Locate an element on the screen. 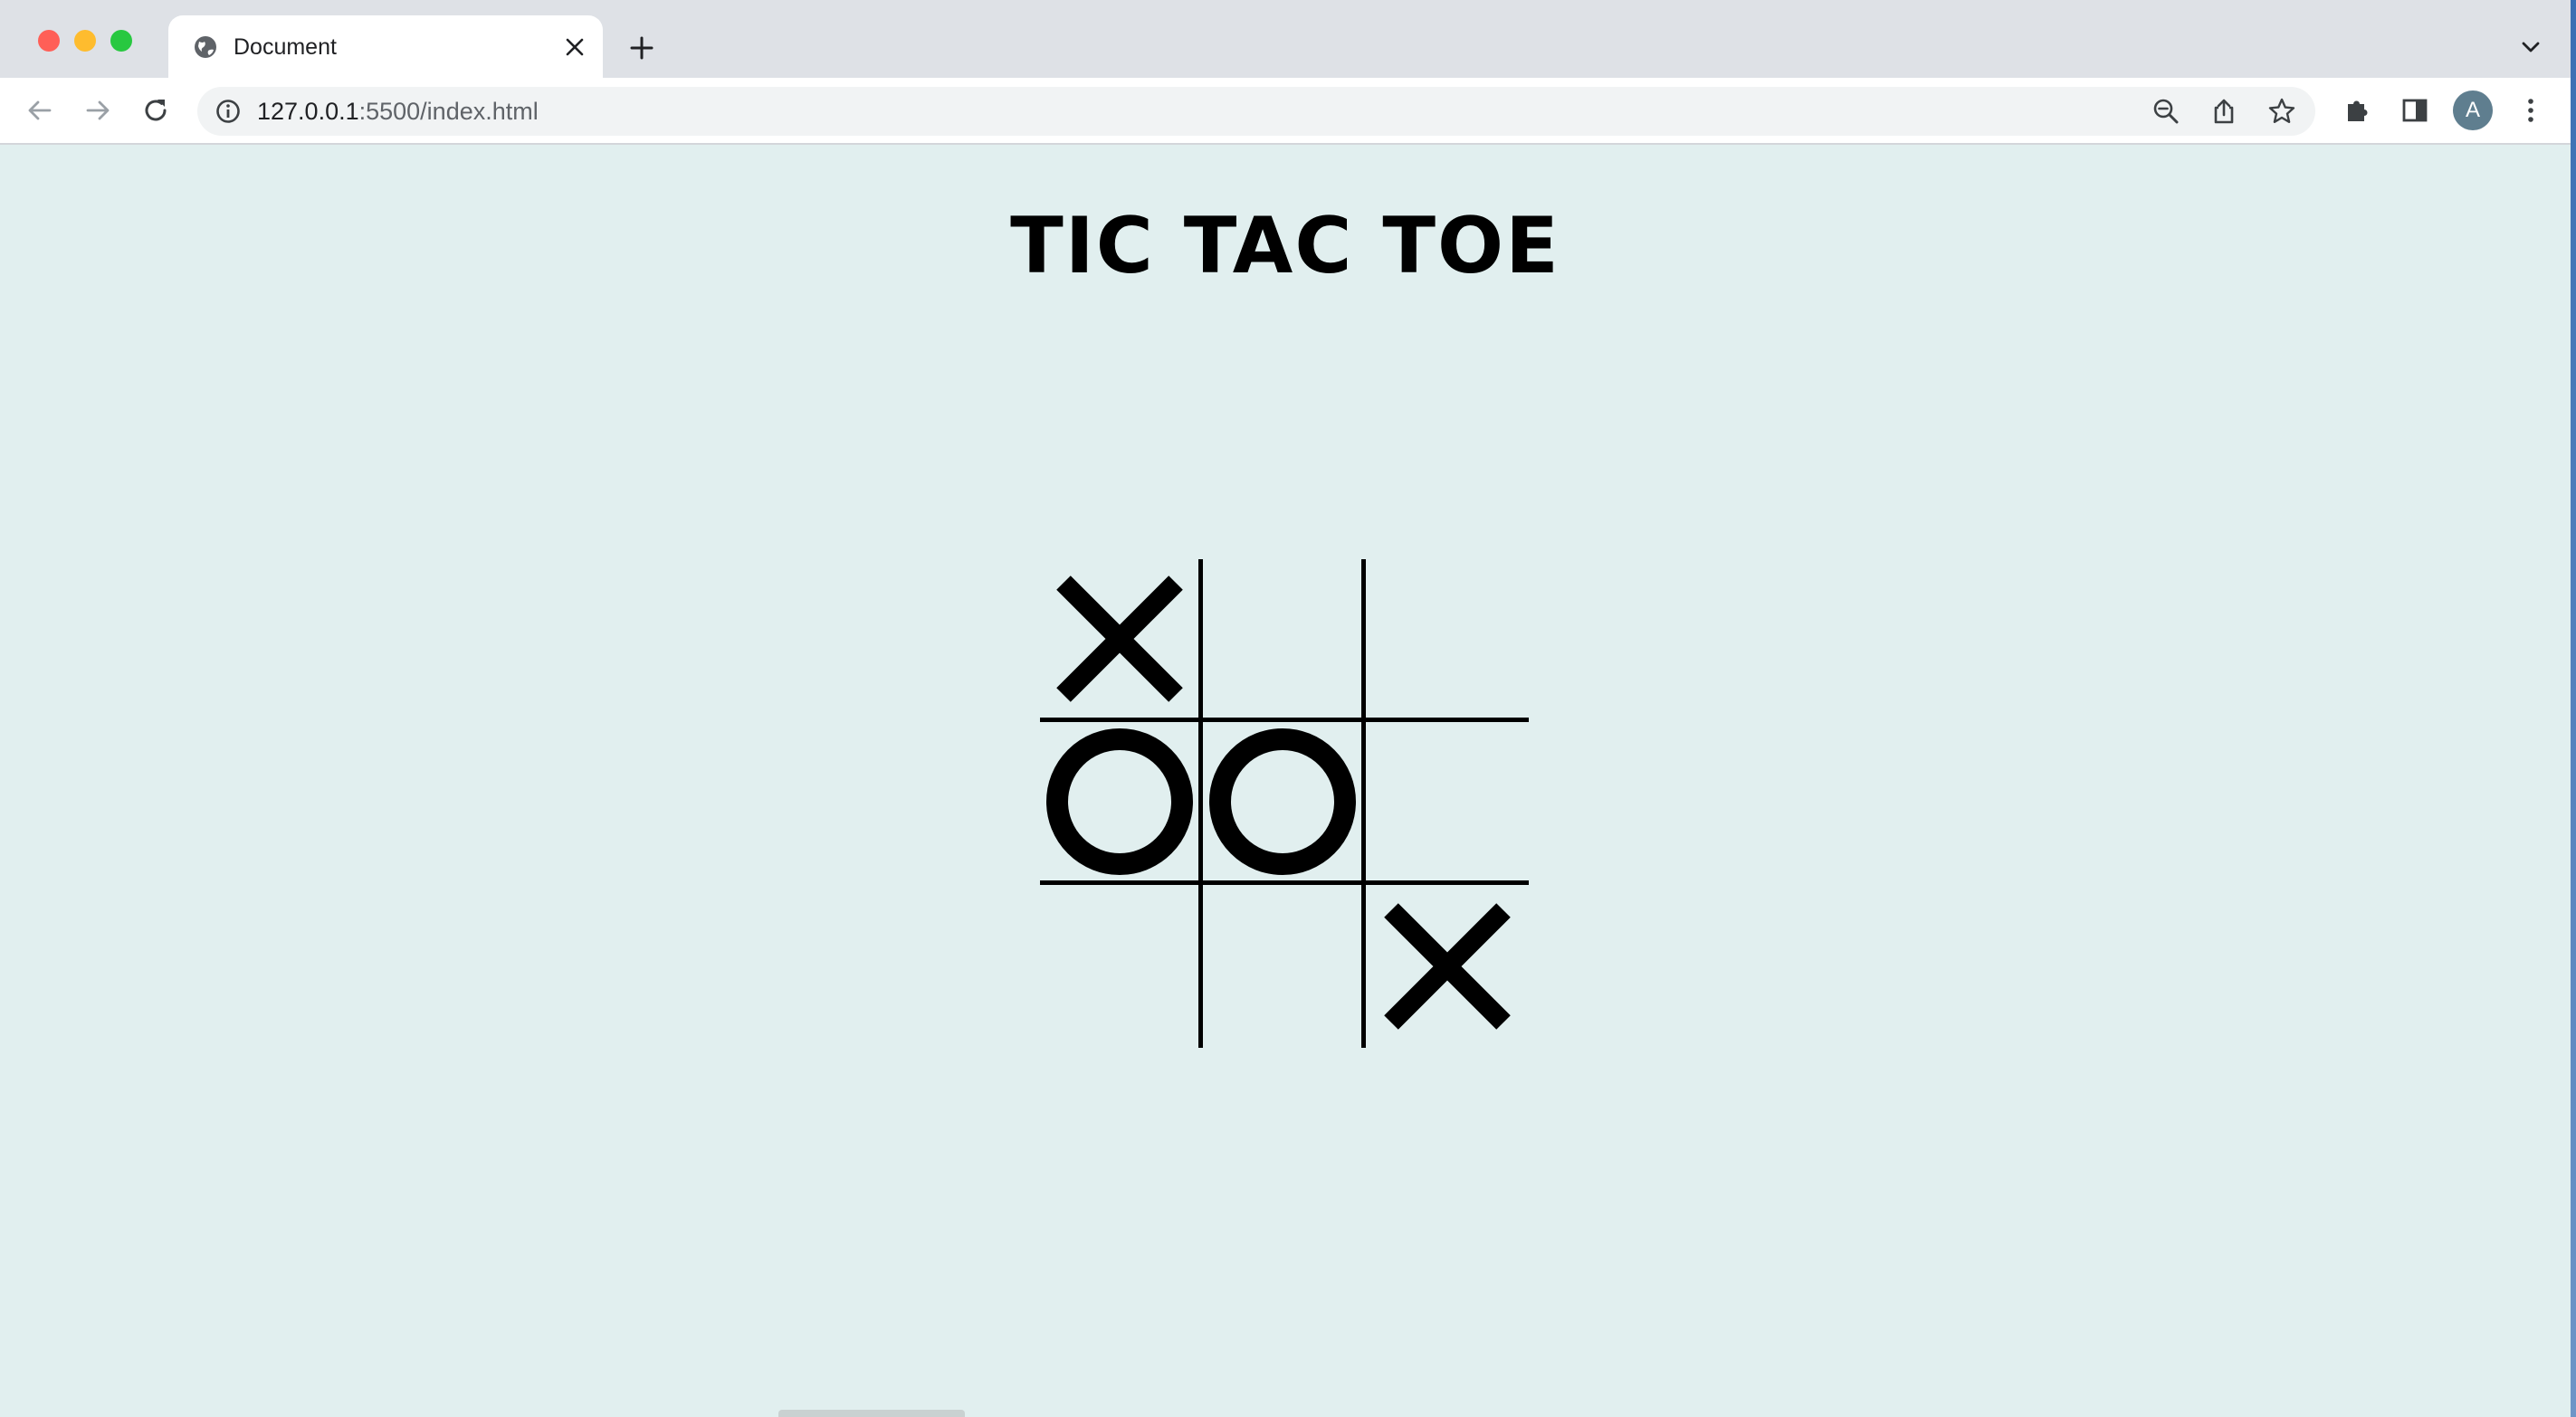  puzzle-icon is located at coordinates (2357, 110).